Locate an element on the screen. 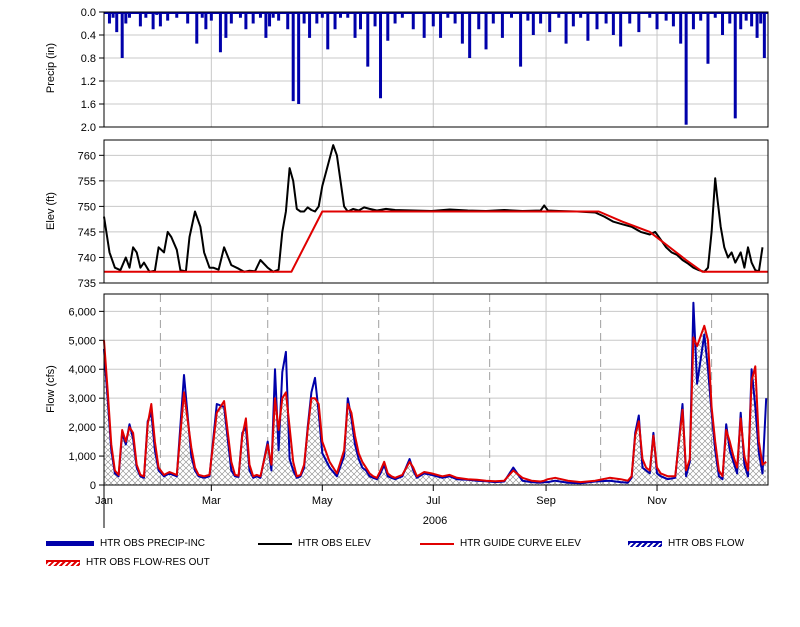 The width and height of the screenshot is (800, 627). precip-tick-label: 1.2 is located at coordinates (88, 82).